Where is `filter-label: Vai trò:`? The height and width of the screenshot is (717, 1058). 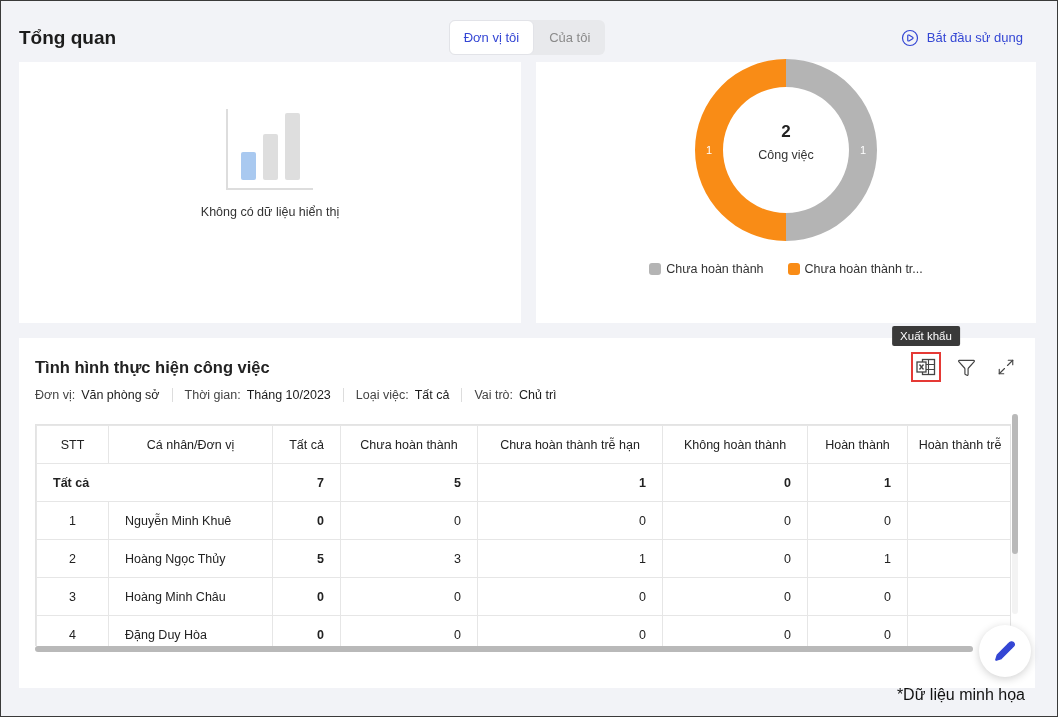
filter-label: Vai trò: is located at coordinates (494, 395).